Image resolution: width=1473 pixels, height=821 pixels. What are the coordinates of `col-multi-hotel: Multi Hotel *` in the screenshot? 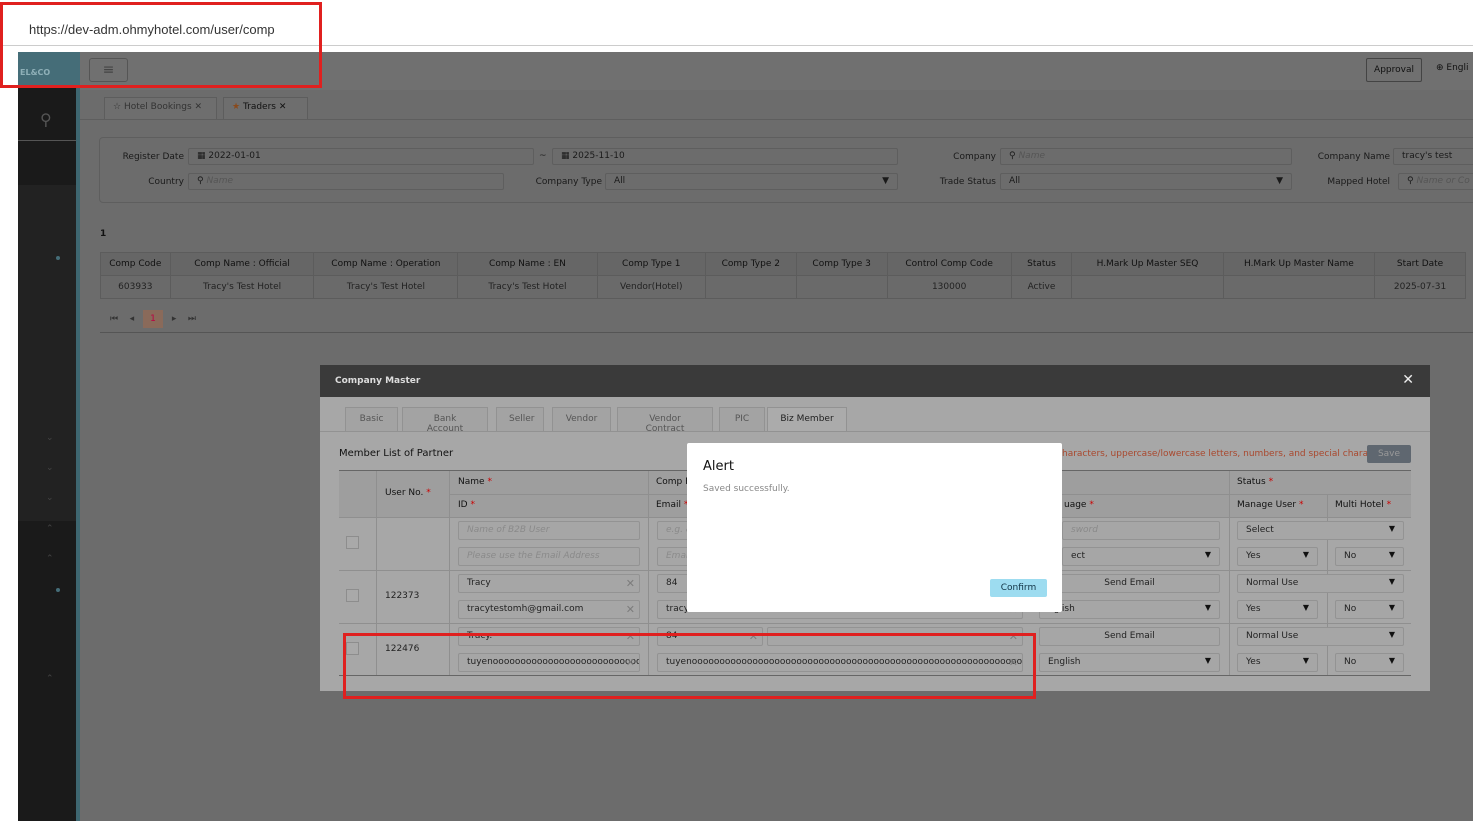 It's located at (1363, 505).